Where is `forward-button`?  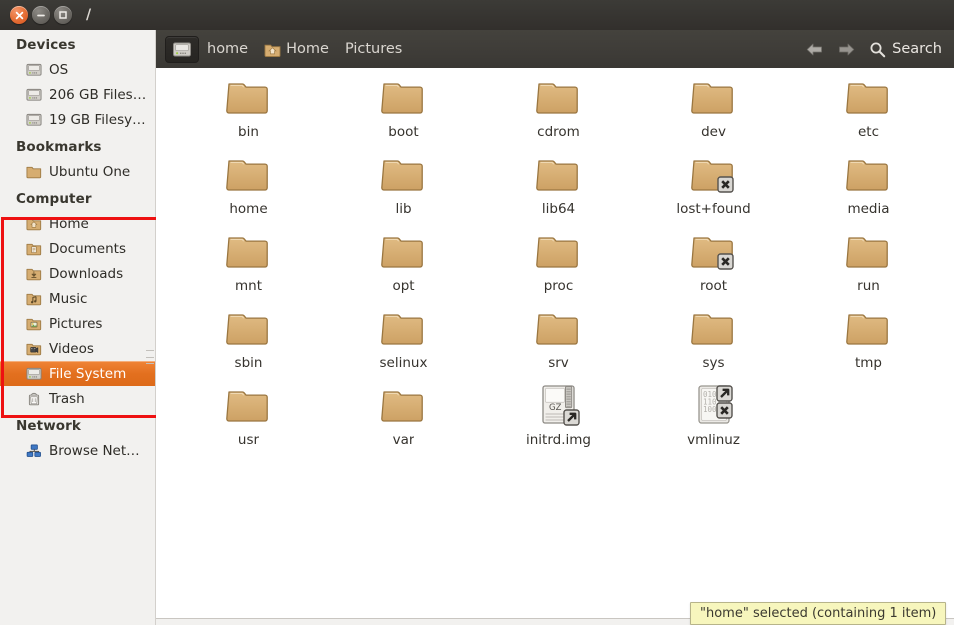
forward-button is located at coordinates (846, 49).